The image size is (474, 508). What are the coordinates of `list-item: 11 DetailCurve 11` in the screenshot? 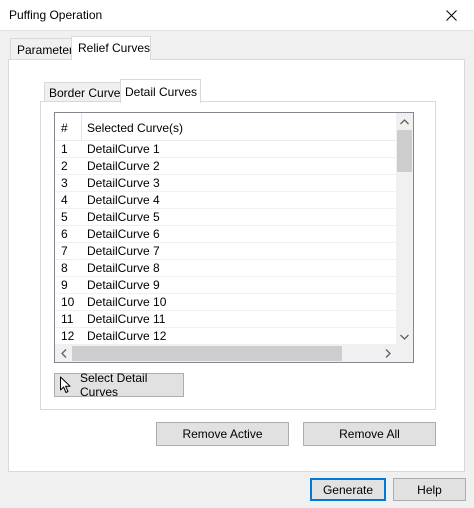 It's located at (225, 319).